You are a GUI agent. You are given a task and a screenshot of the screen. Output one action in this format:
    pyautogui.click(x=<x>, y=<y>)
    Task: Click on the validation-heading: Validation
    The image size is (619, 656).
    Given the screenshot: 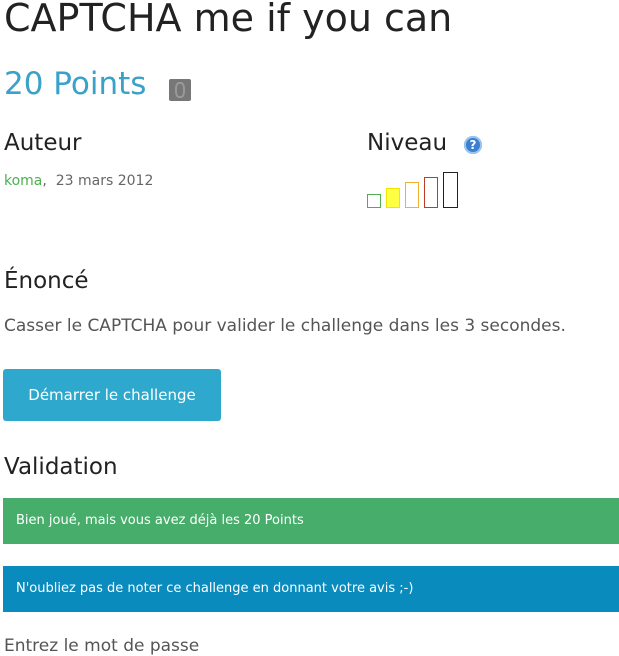 What is the action you would take?
    pyautogui.click(x=61, y=467)
    